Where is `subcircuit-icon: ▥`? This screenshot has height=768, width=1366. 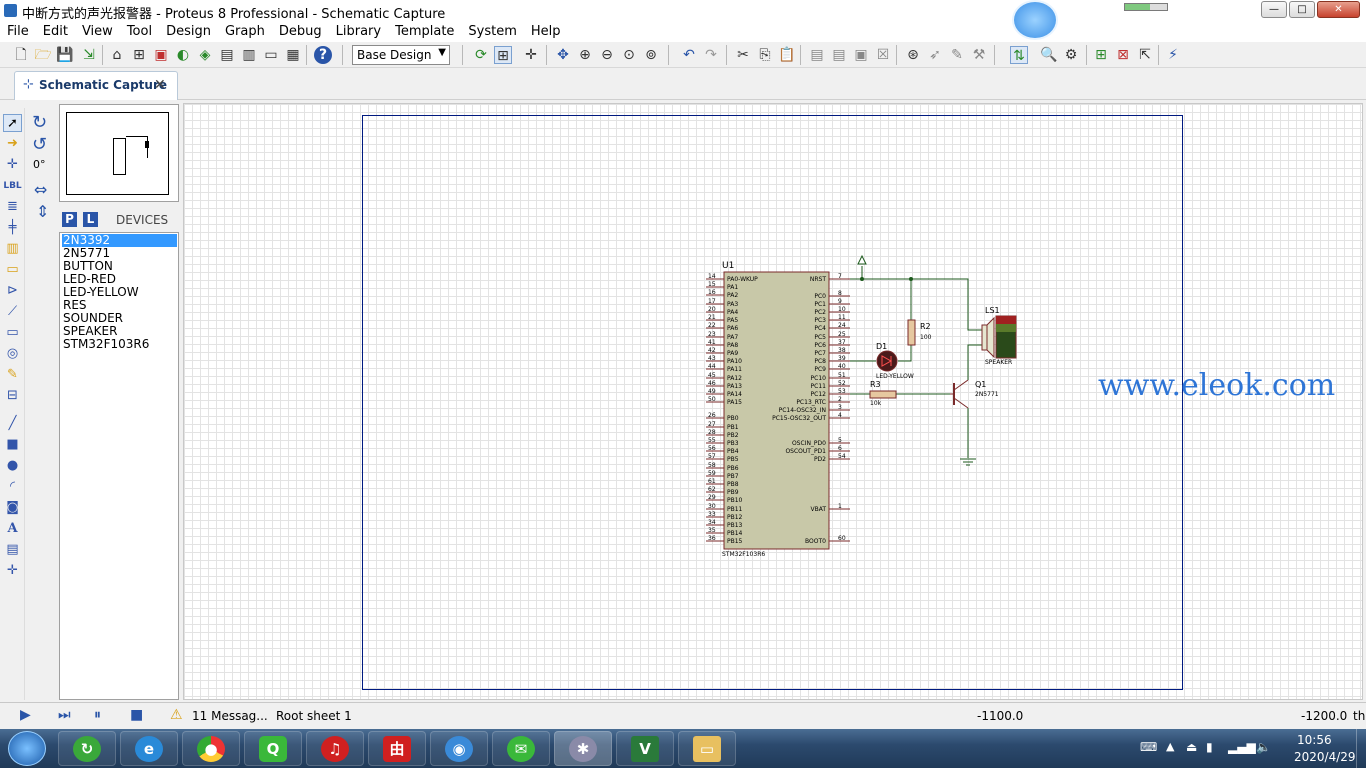
subcircuit-icon: ▥ is located at coordinates (12, 249).